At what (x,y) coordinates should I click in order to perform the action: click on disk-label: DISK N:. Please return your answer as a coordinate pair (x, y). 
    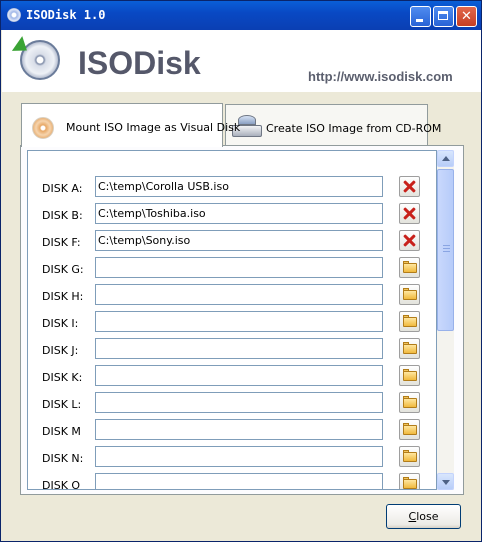
    Looking at the image, I should click on (63, 458).